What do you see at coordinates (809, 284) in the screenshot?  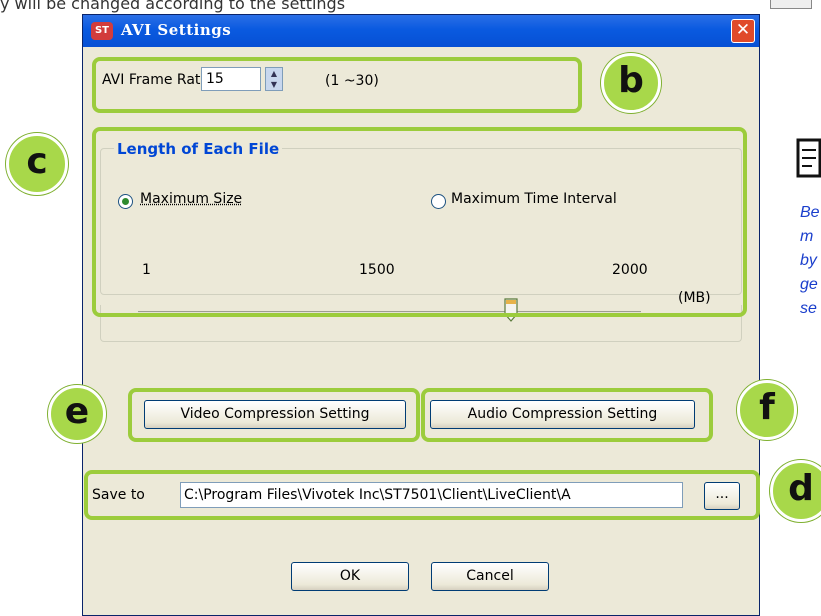 I see `side-note-line-4: ge` at bounding box center [809, 284].